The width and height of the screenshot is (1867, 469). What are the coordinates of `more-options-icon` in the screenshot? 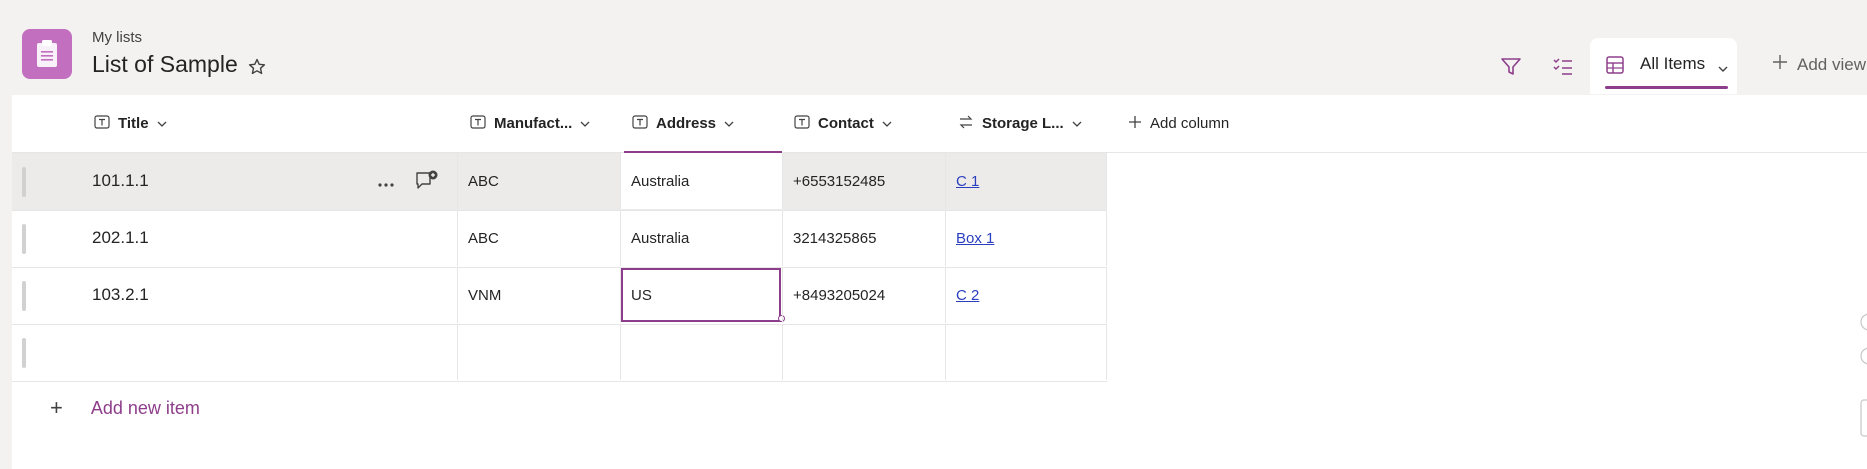 It's located at (386, 184).